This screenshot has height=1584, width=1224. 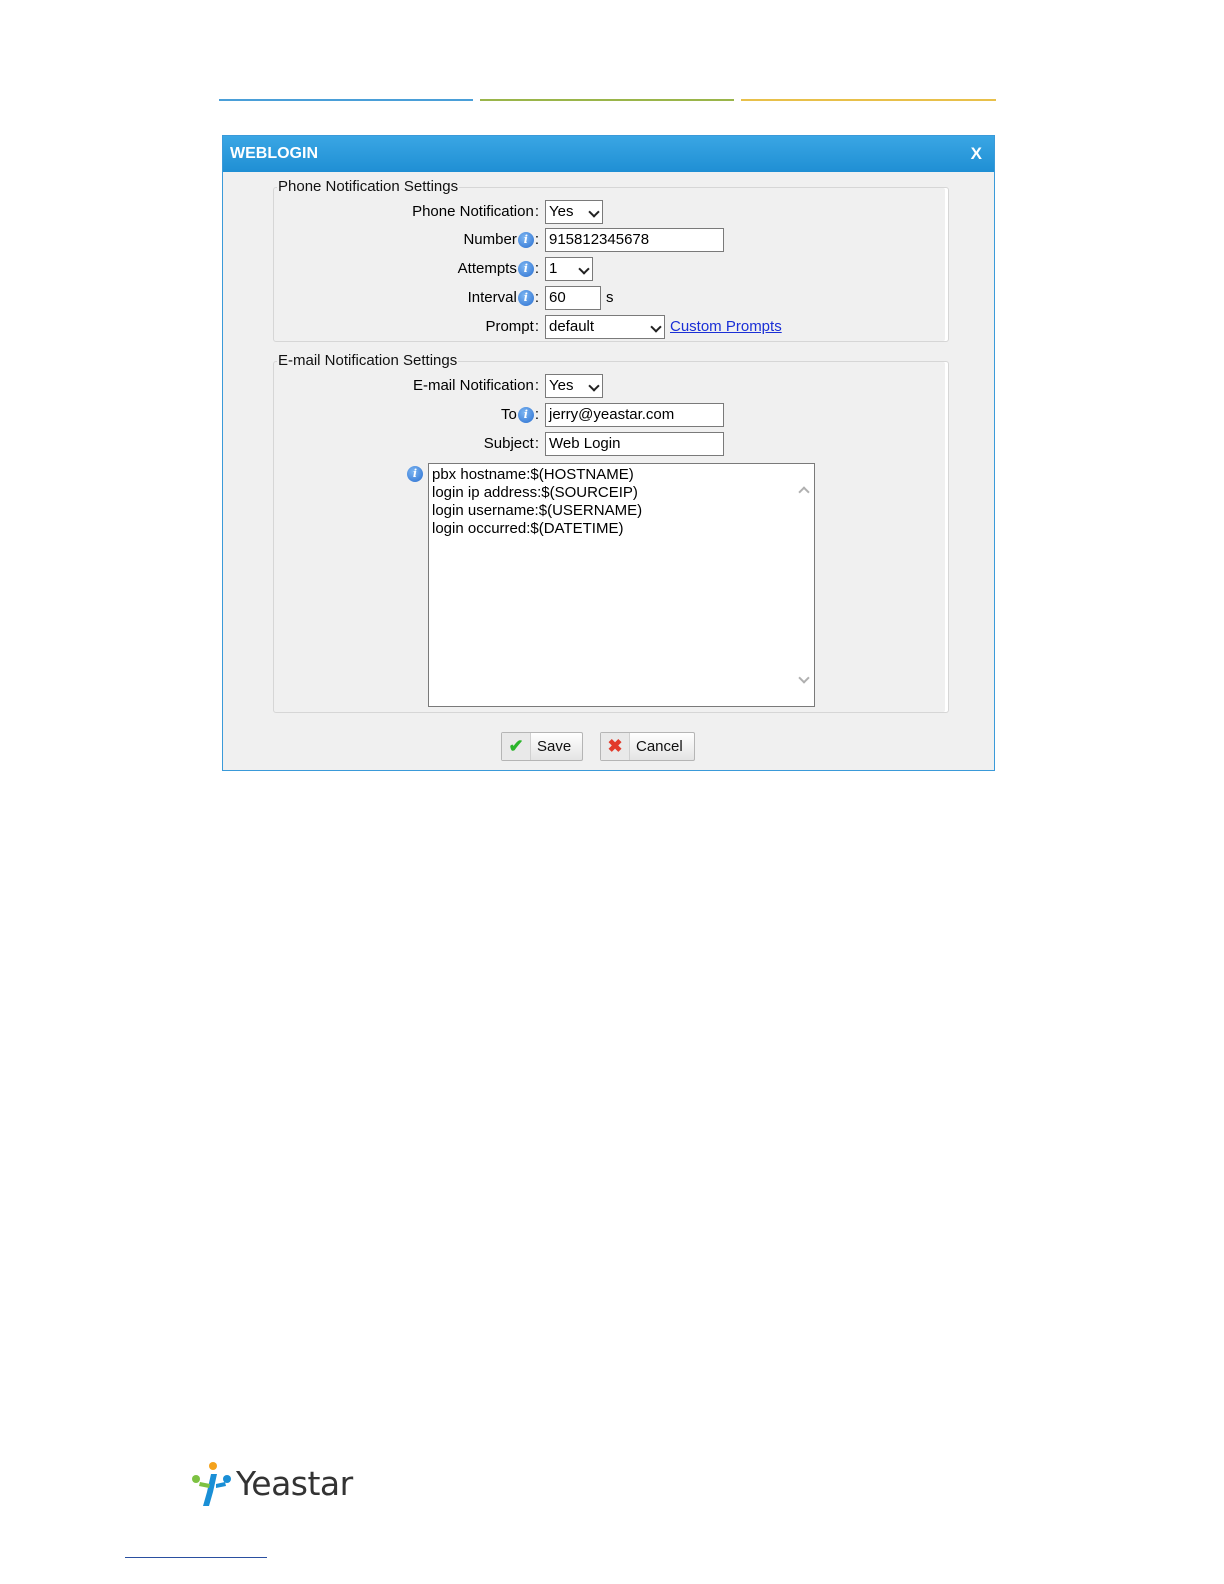 What do you see at coordinates (554, 746) in the screenshot?
I see `save-label: Save` at bounding box center [554, 746].